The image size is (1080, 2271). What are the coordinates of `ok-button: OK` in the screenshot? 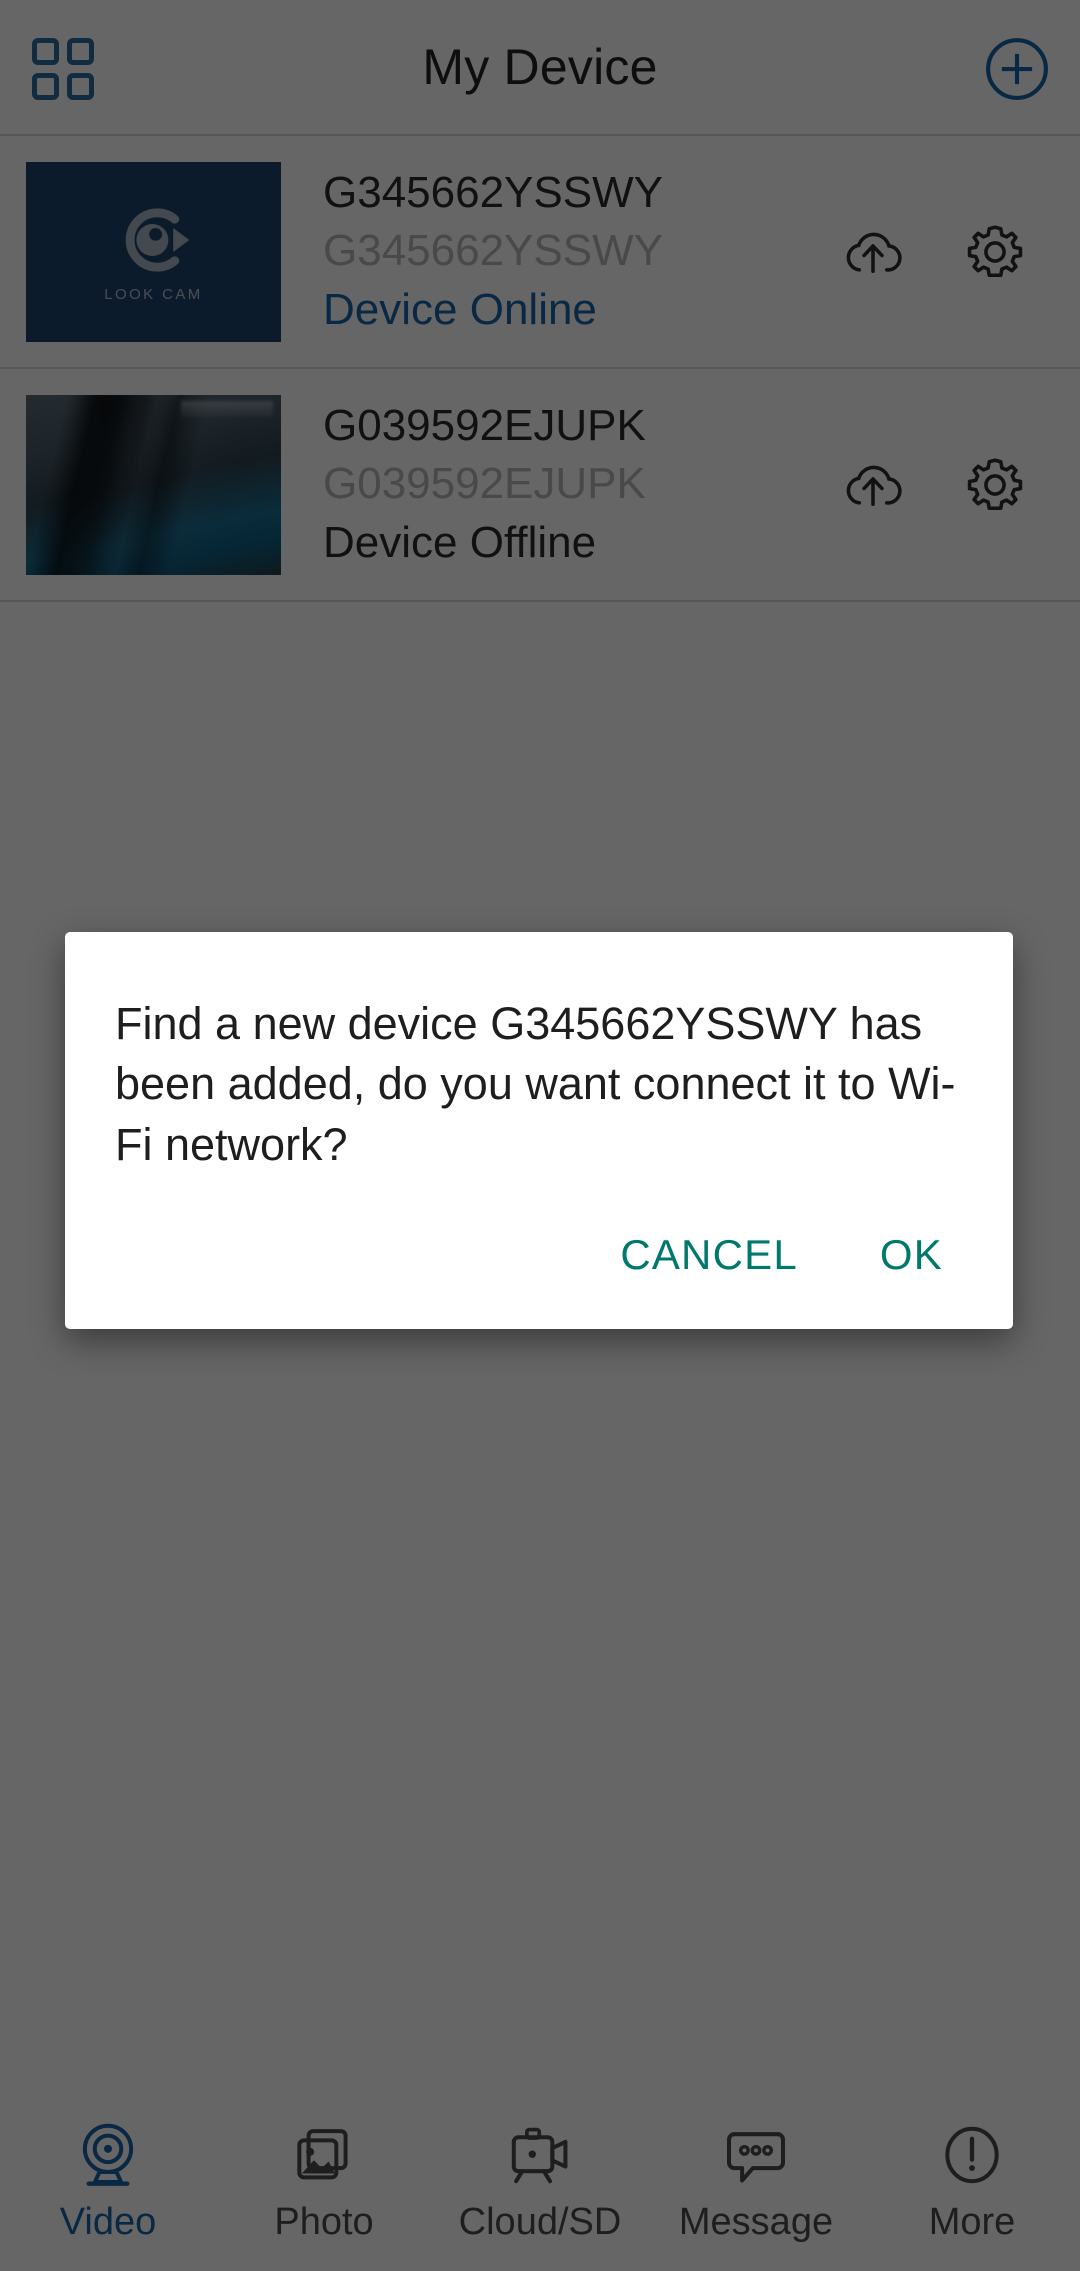 It's located at (911, 1255).